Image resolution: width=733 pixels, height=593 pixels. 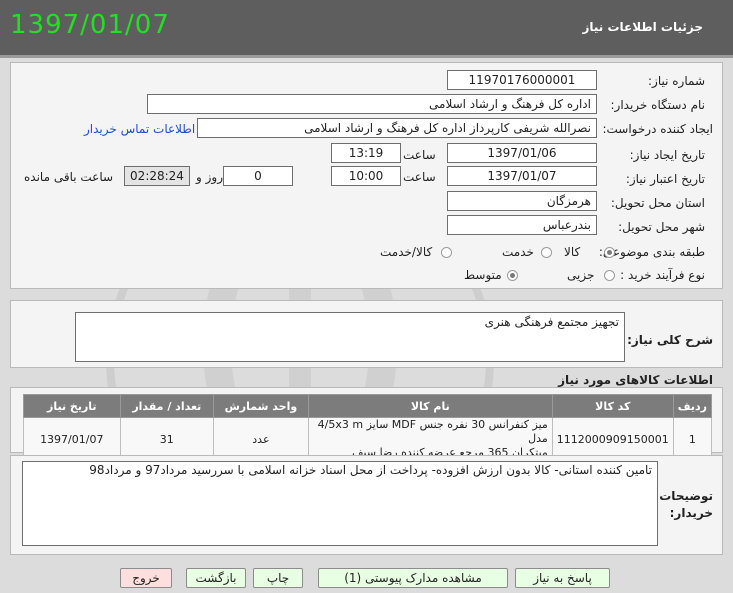 I want to click on buyer-contact-link: اطلاعات تماس خریدار, so click(x=139, y=129).